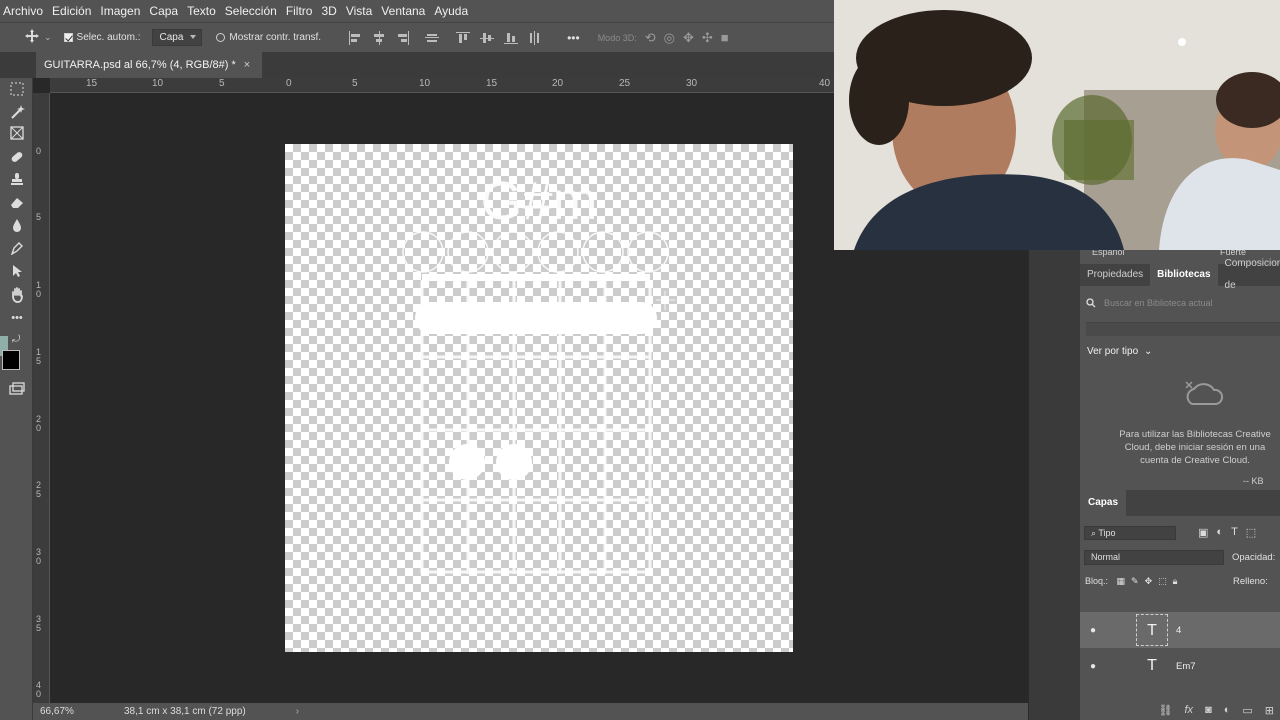  Describe the element at coordinates (247, 65) in the screenshot. I see `close-icon: ×` at that location.